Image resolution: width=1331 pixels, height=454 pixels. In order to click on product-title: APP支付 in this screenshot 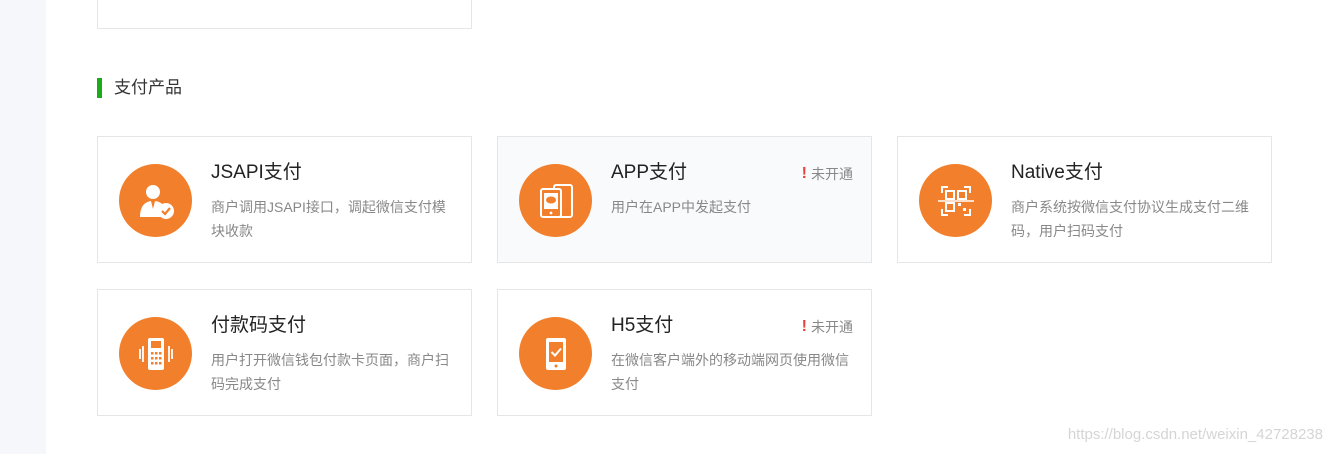, I will do `click(649, 172)`.